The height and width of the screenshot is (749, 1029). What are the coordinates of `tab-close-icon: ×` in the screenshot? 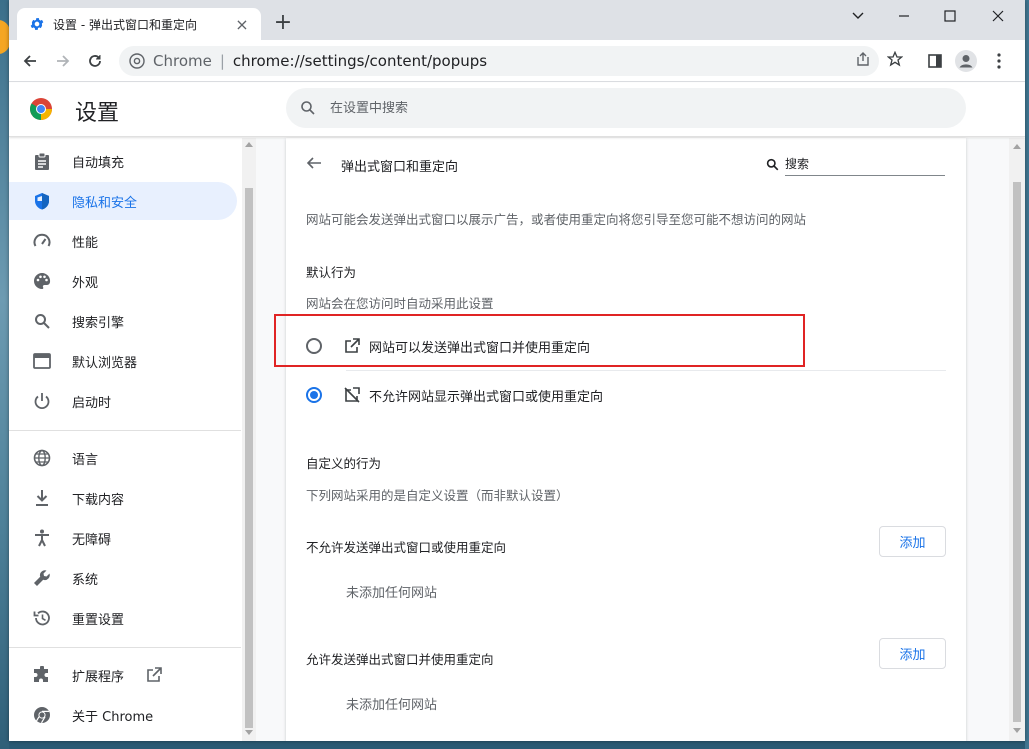 It's located at (242, 24).